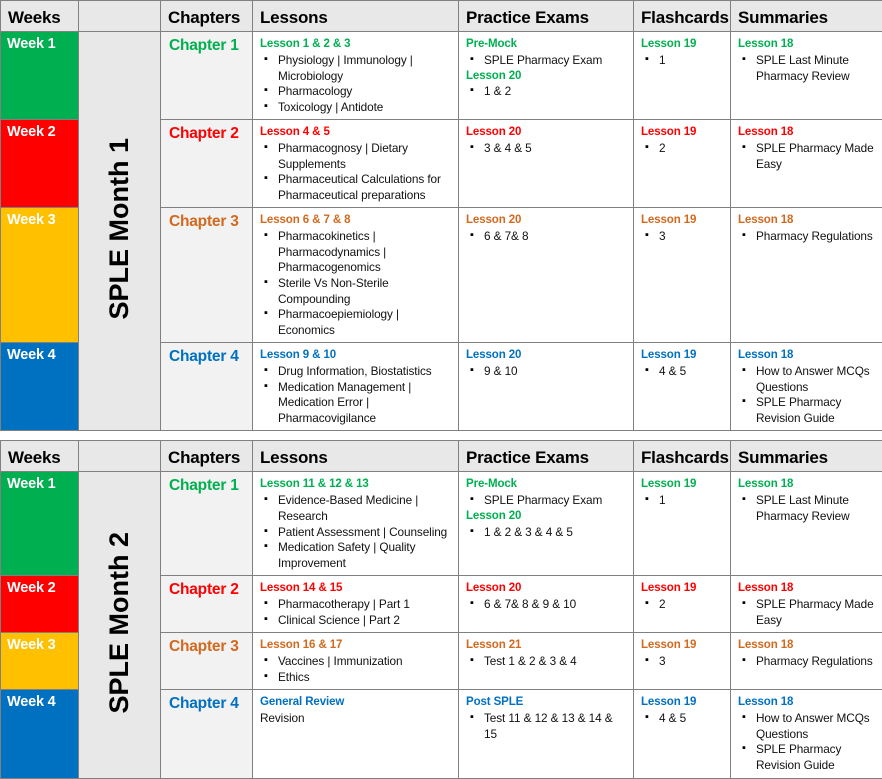  What do you see at coordinates (356, 68) in the screenshot?
I see `list-item: Physiology | Immunology | Microbiology` at bounding box center [356, 68].